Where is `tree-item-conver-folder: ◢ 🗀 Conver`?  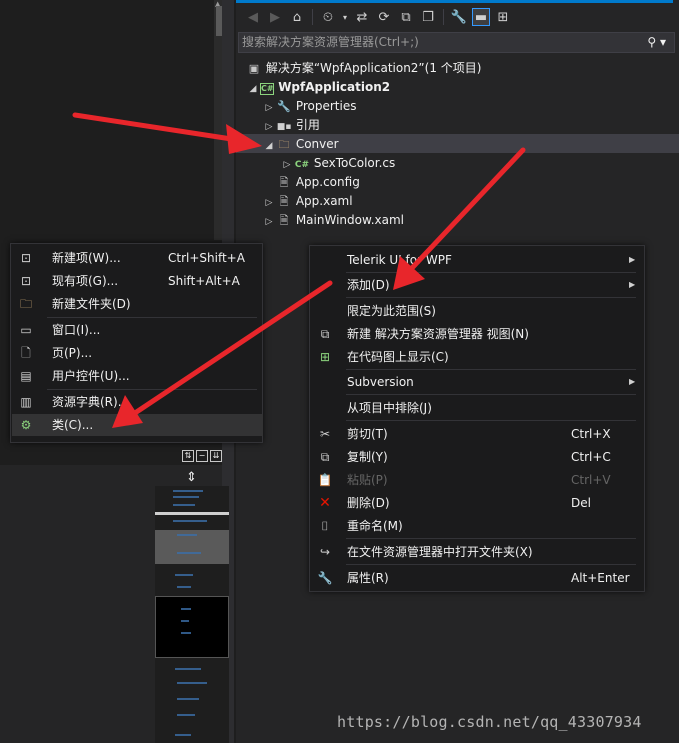 tree-item-conver-folder: ◢ 🗀 Conver is located at coordinates (300, 144).